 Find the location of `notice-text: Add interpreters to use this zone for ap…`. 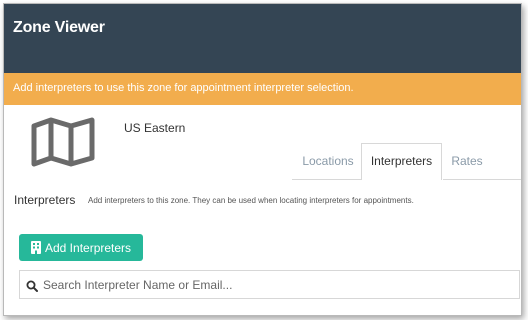

notice-text: Add interpreters to use this zone for ap… is located at coordinates (183, 88).